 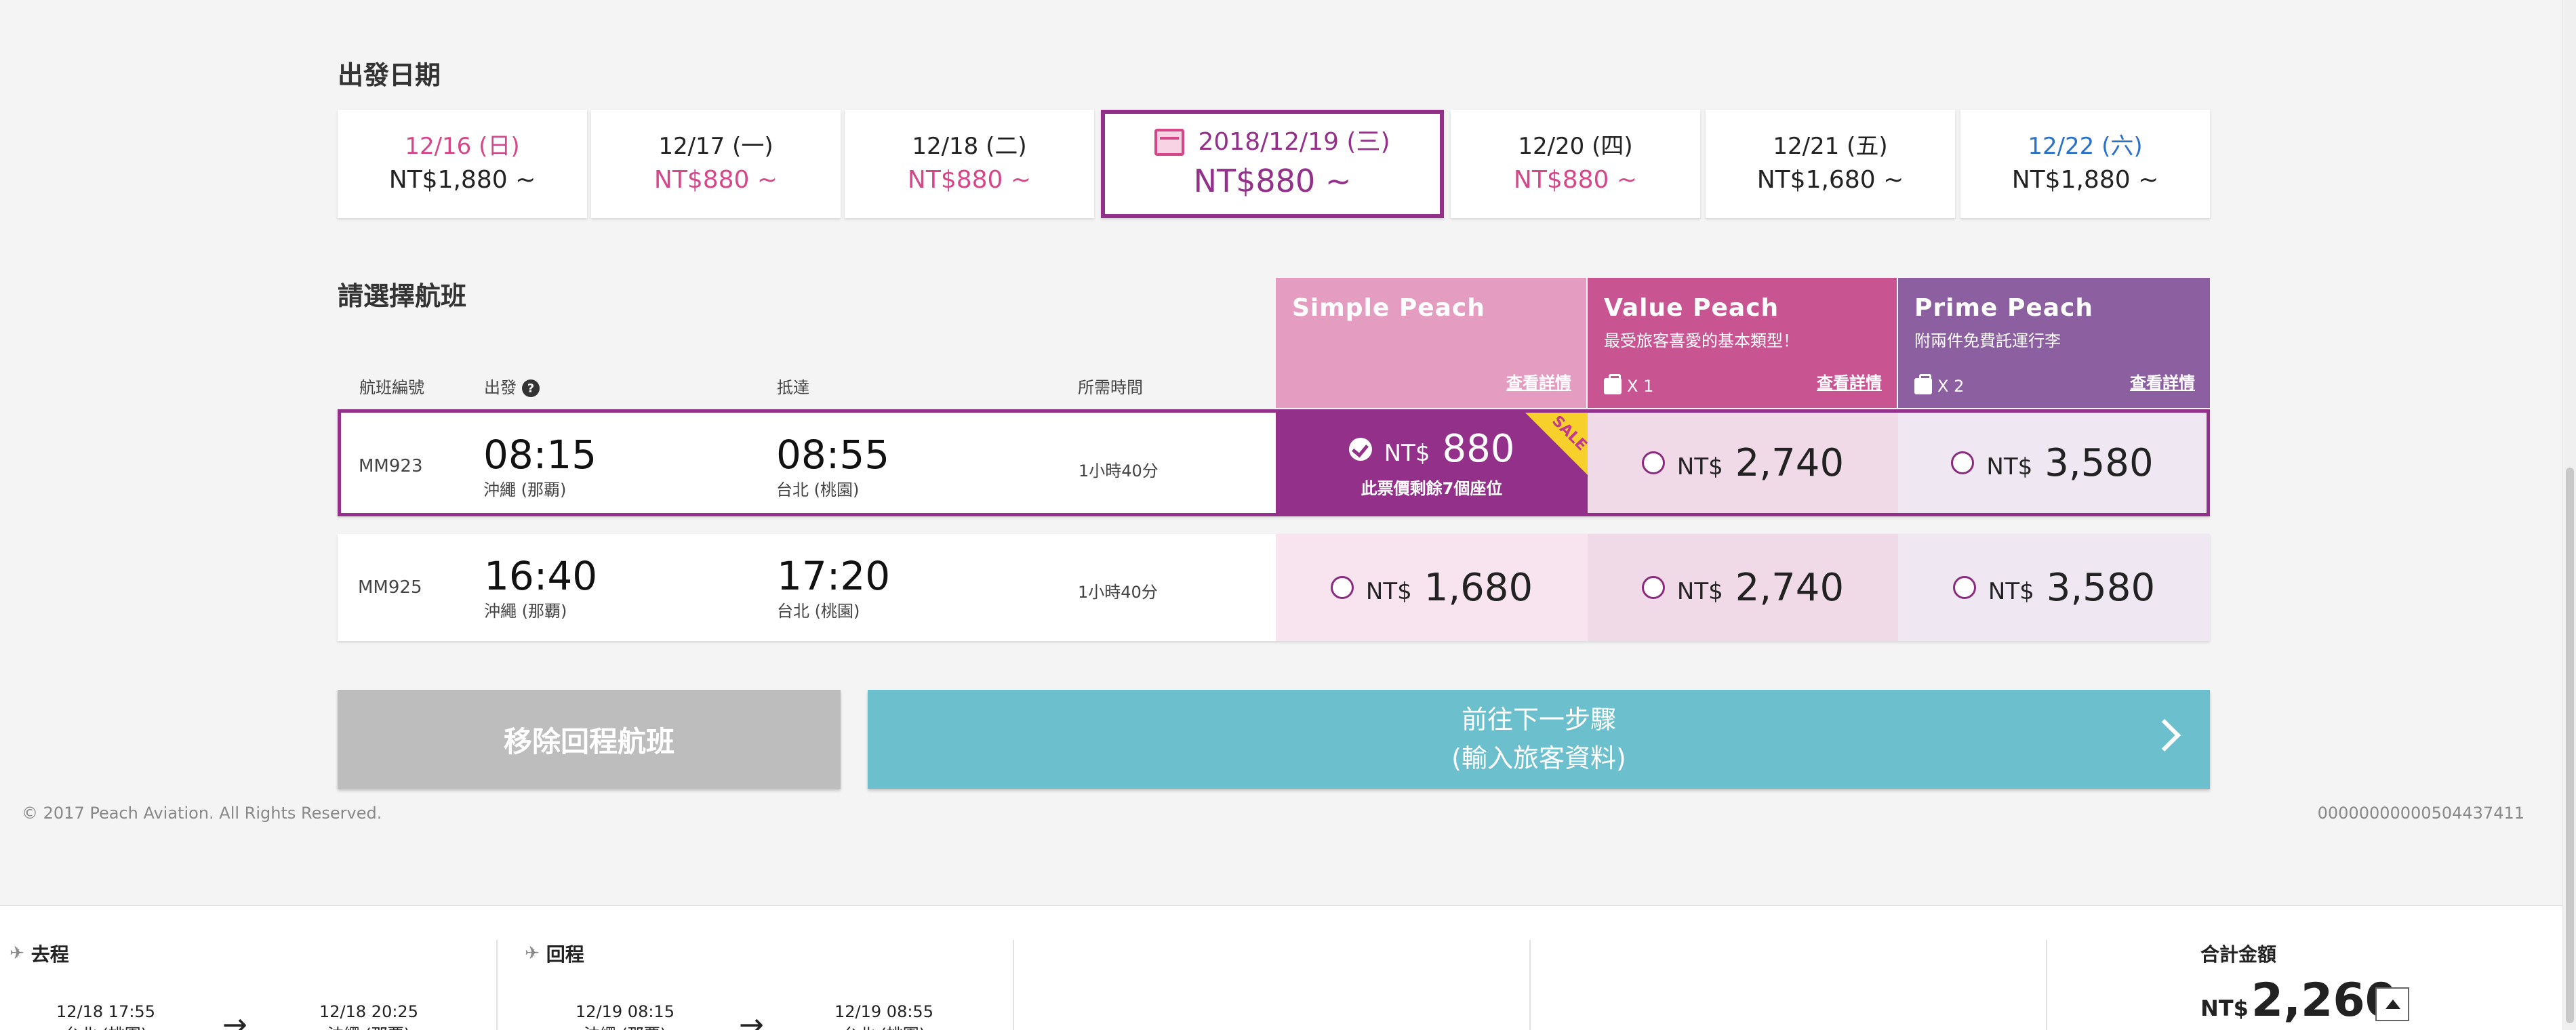 I want to click on fare-price: 1,680, so click(x=1478, y=587).